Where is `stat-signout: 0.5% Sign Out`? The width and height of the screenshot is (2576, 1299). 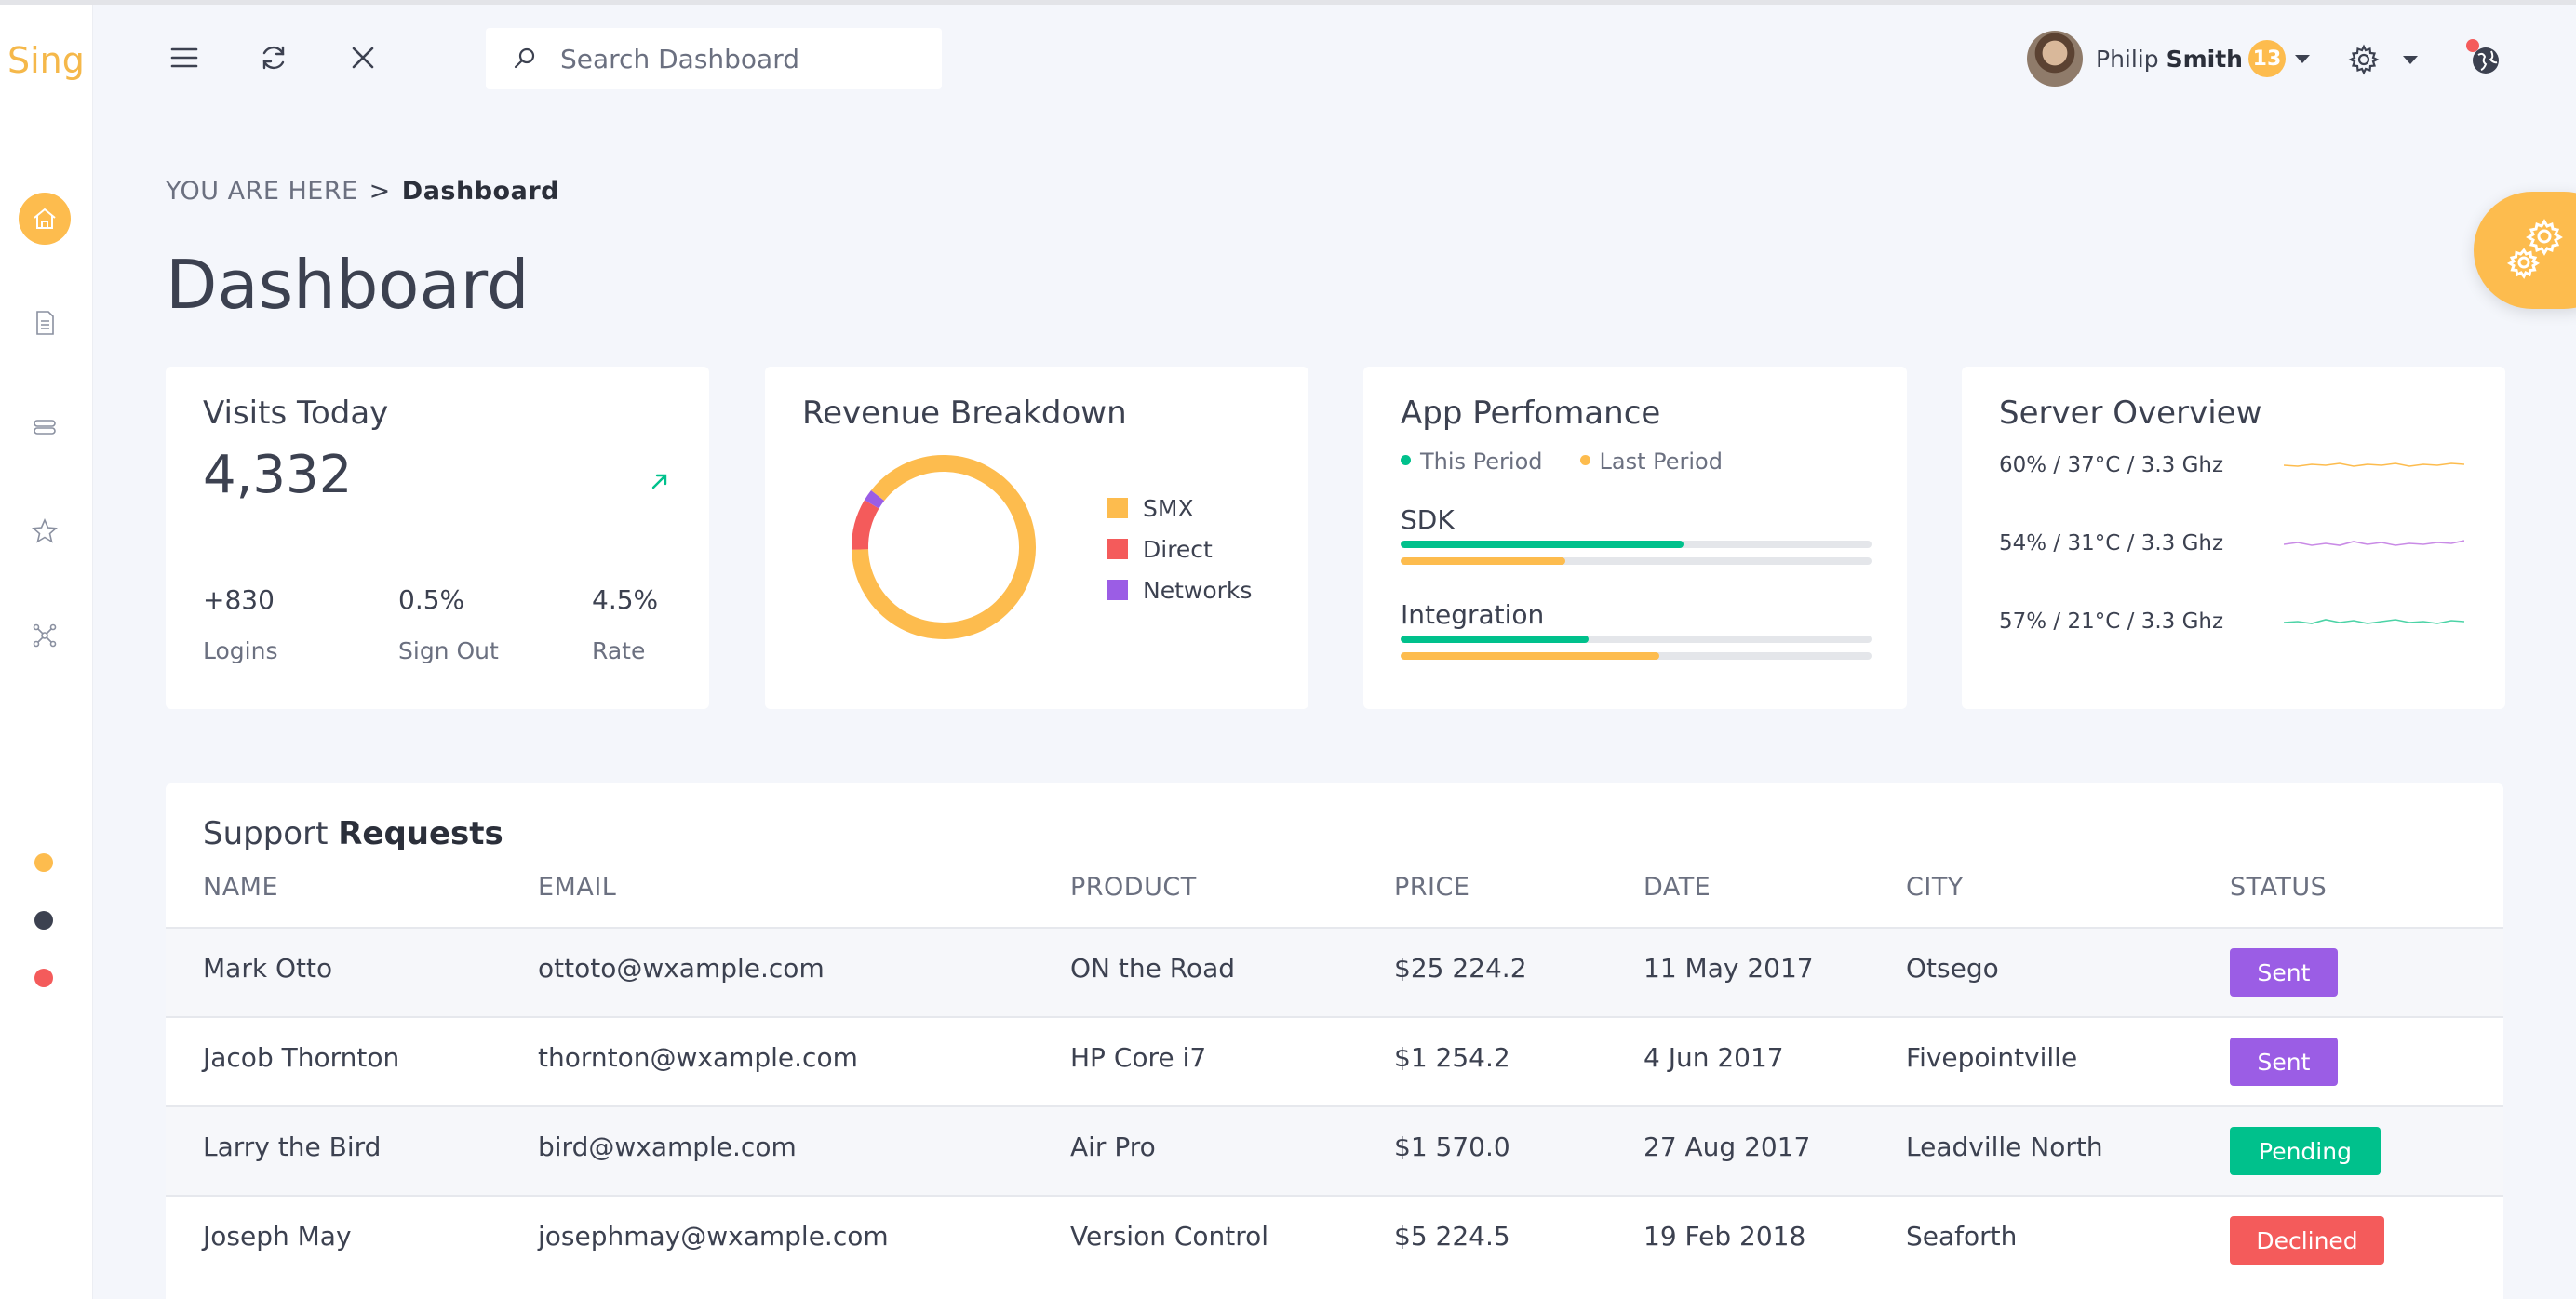 stat-signout: 0.5% Sign Out is located at coordinates (448, 624).